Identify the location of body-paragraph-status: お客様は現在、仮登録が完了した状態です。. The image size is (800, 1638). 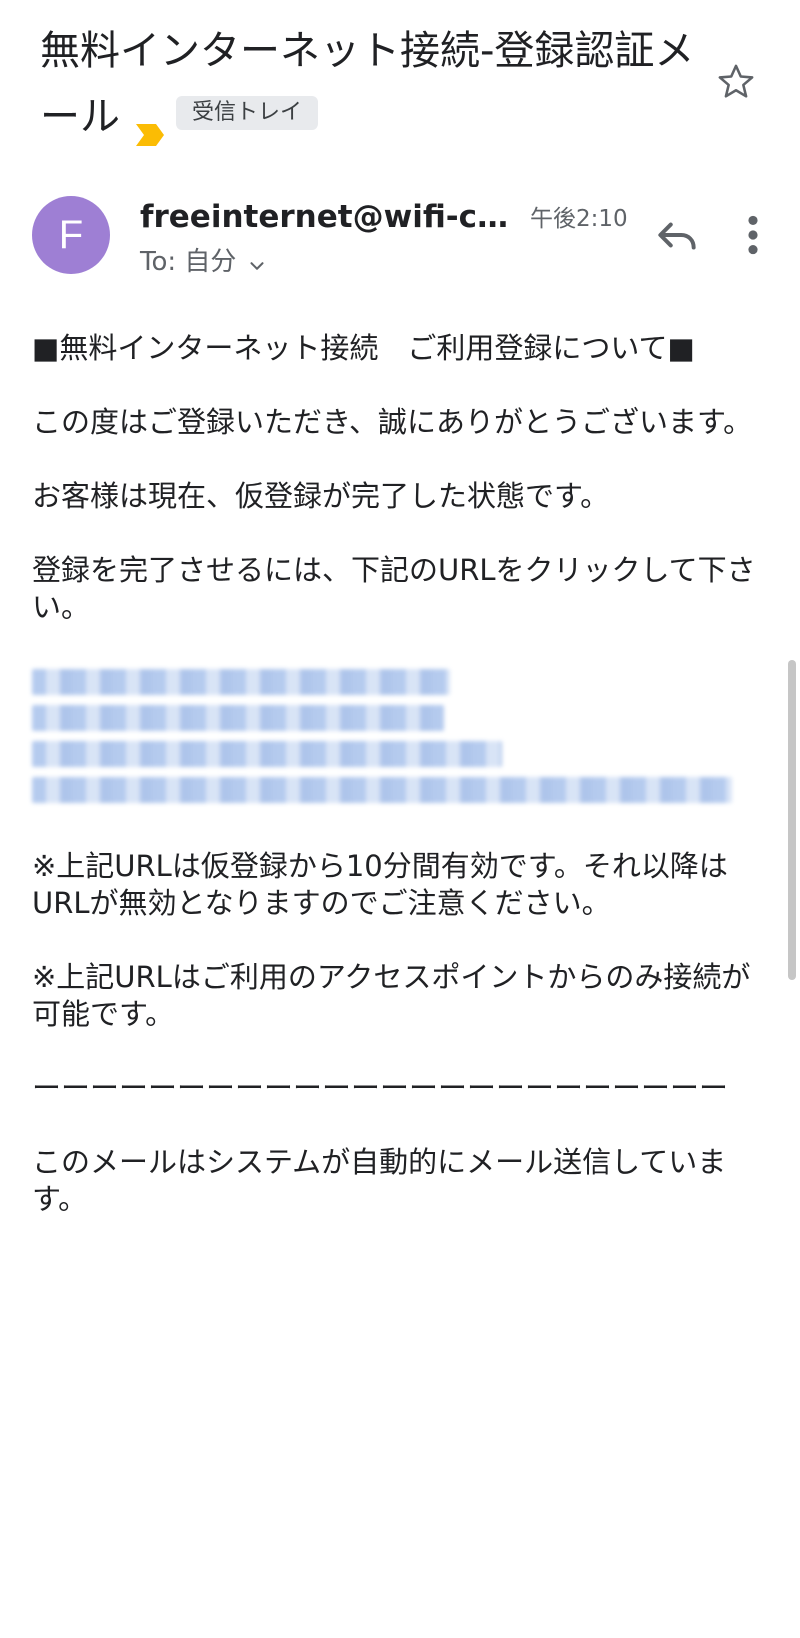
(321, 496).